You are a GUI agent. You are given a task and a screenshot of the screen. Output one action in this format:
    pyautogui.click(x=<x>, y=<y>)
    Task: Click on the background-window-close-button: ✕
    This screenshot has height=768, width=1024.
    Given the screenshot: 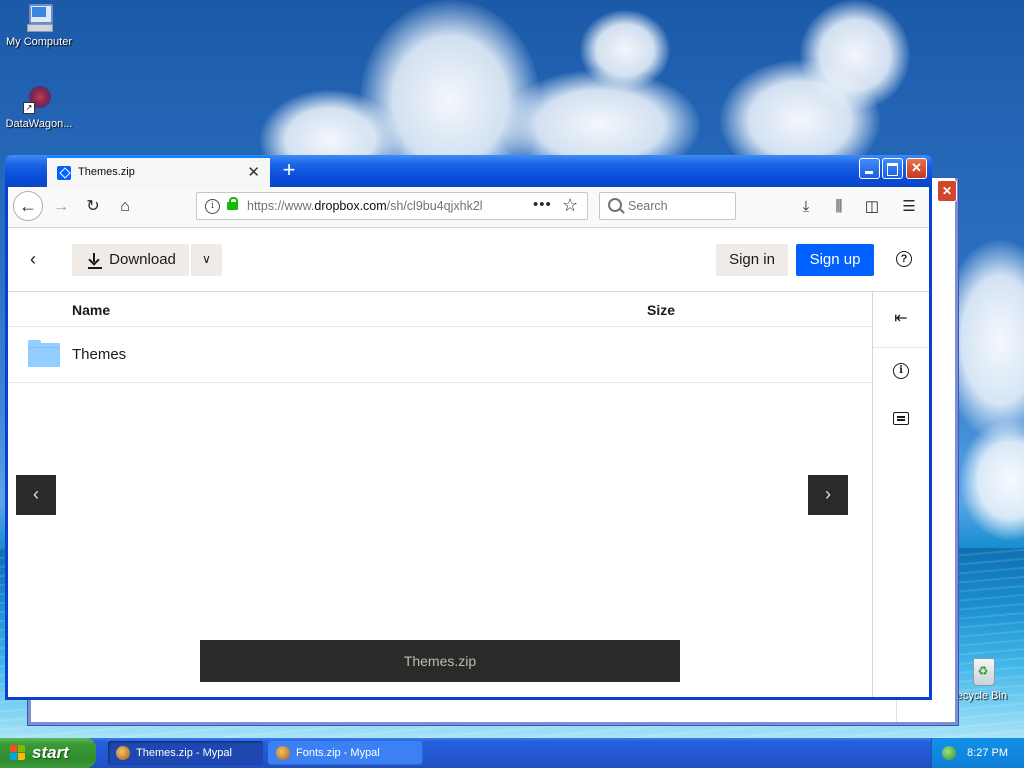 What is the action you would take?
    pyautogui.click(x=947, y=191)
    